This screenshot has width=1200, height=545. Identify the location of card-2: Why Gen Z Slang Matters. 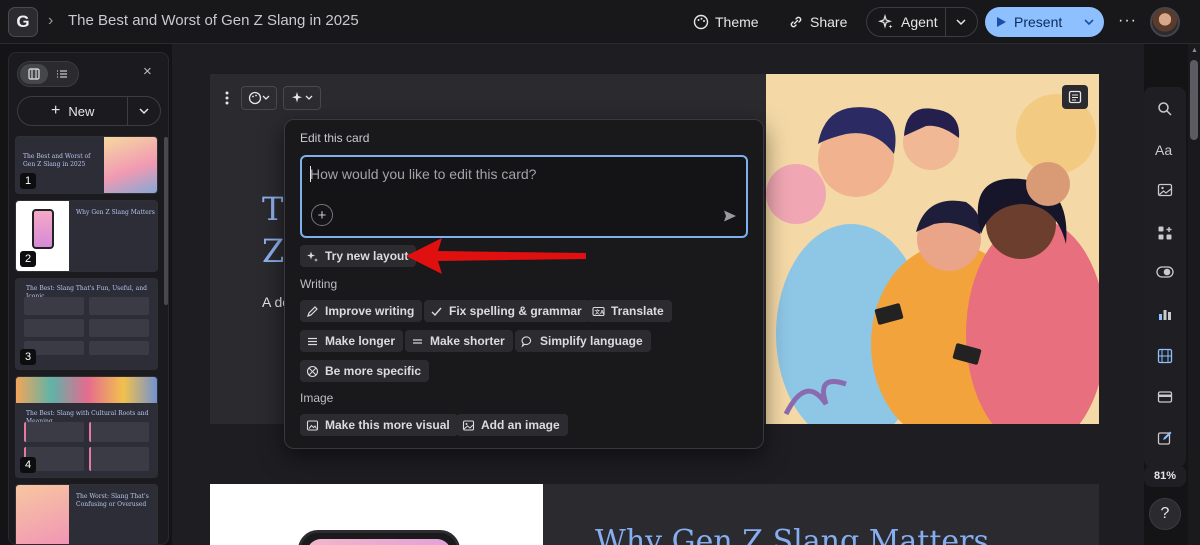
(654, 514).